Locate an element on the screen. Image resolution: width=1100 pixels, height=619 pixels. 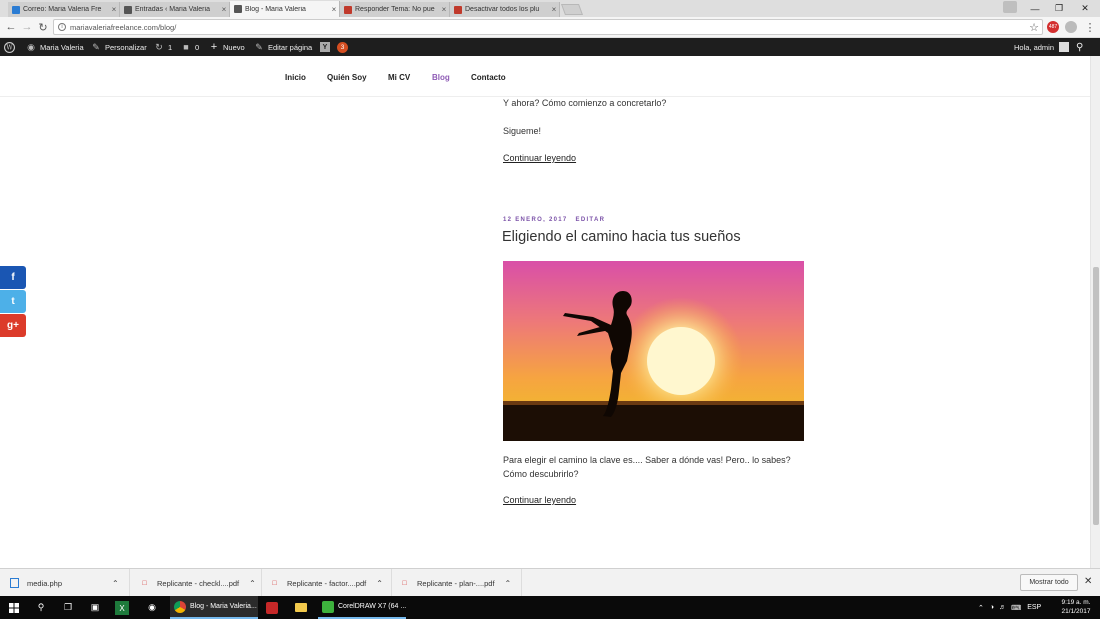
nav-item-blog: Blog is located at coordinates (441, 77).